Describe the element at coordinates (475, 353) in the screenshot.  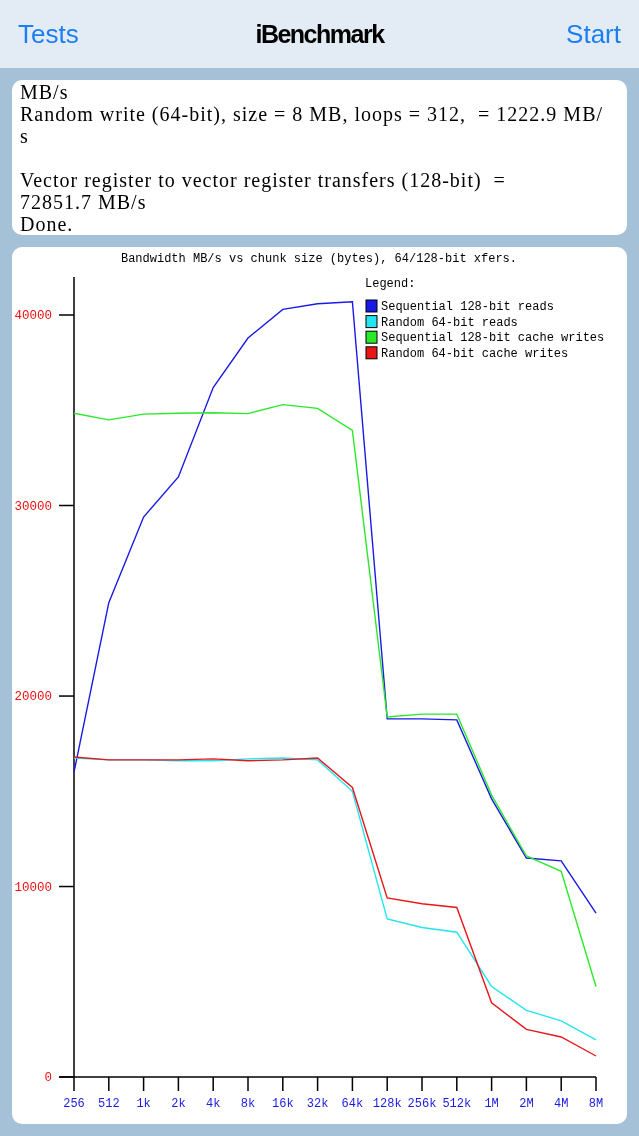
I see `legend-label: Random 64-bit cache writes` at that location.